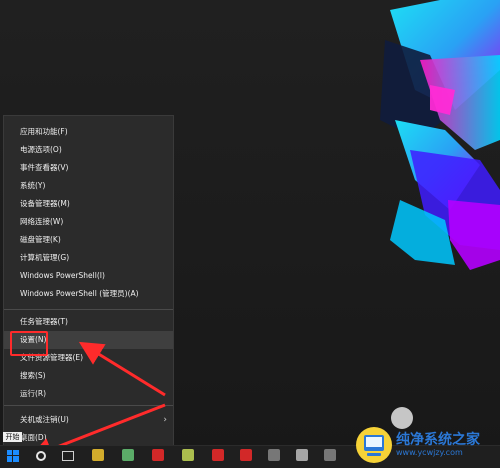 This screenshot has height=468, width=500. I want to click on task-view-icon, so click(68, 456).